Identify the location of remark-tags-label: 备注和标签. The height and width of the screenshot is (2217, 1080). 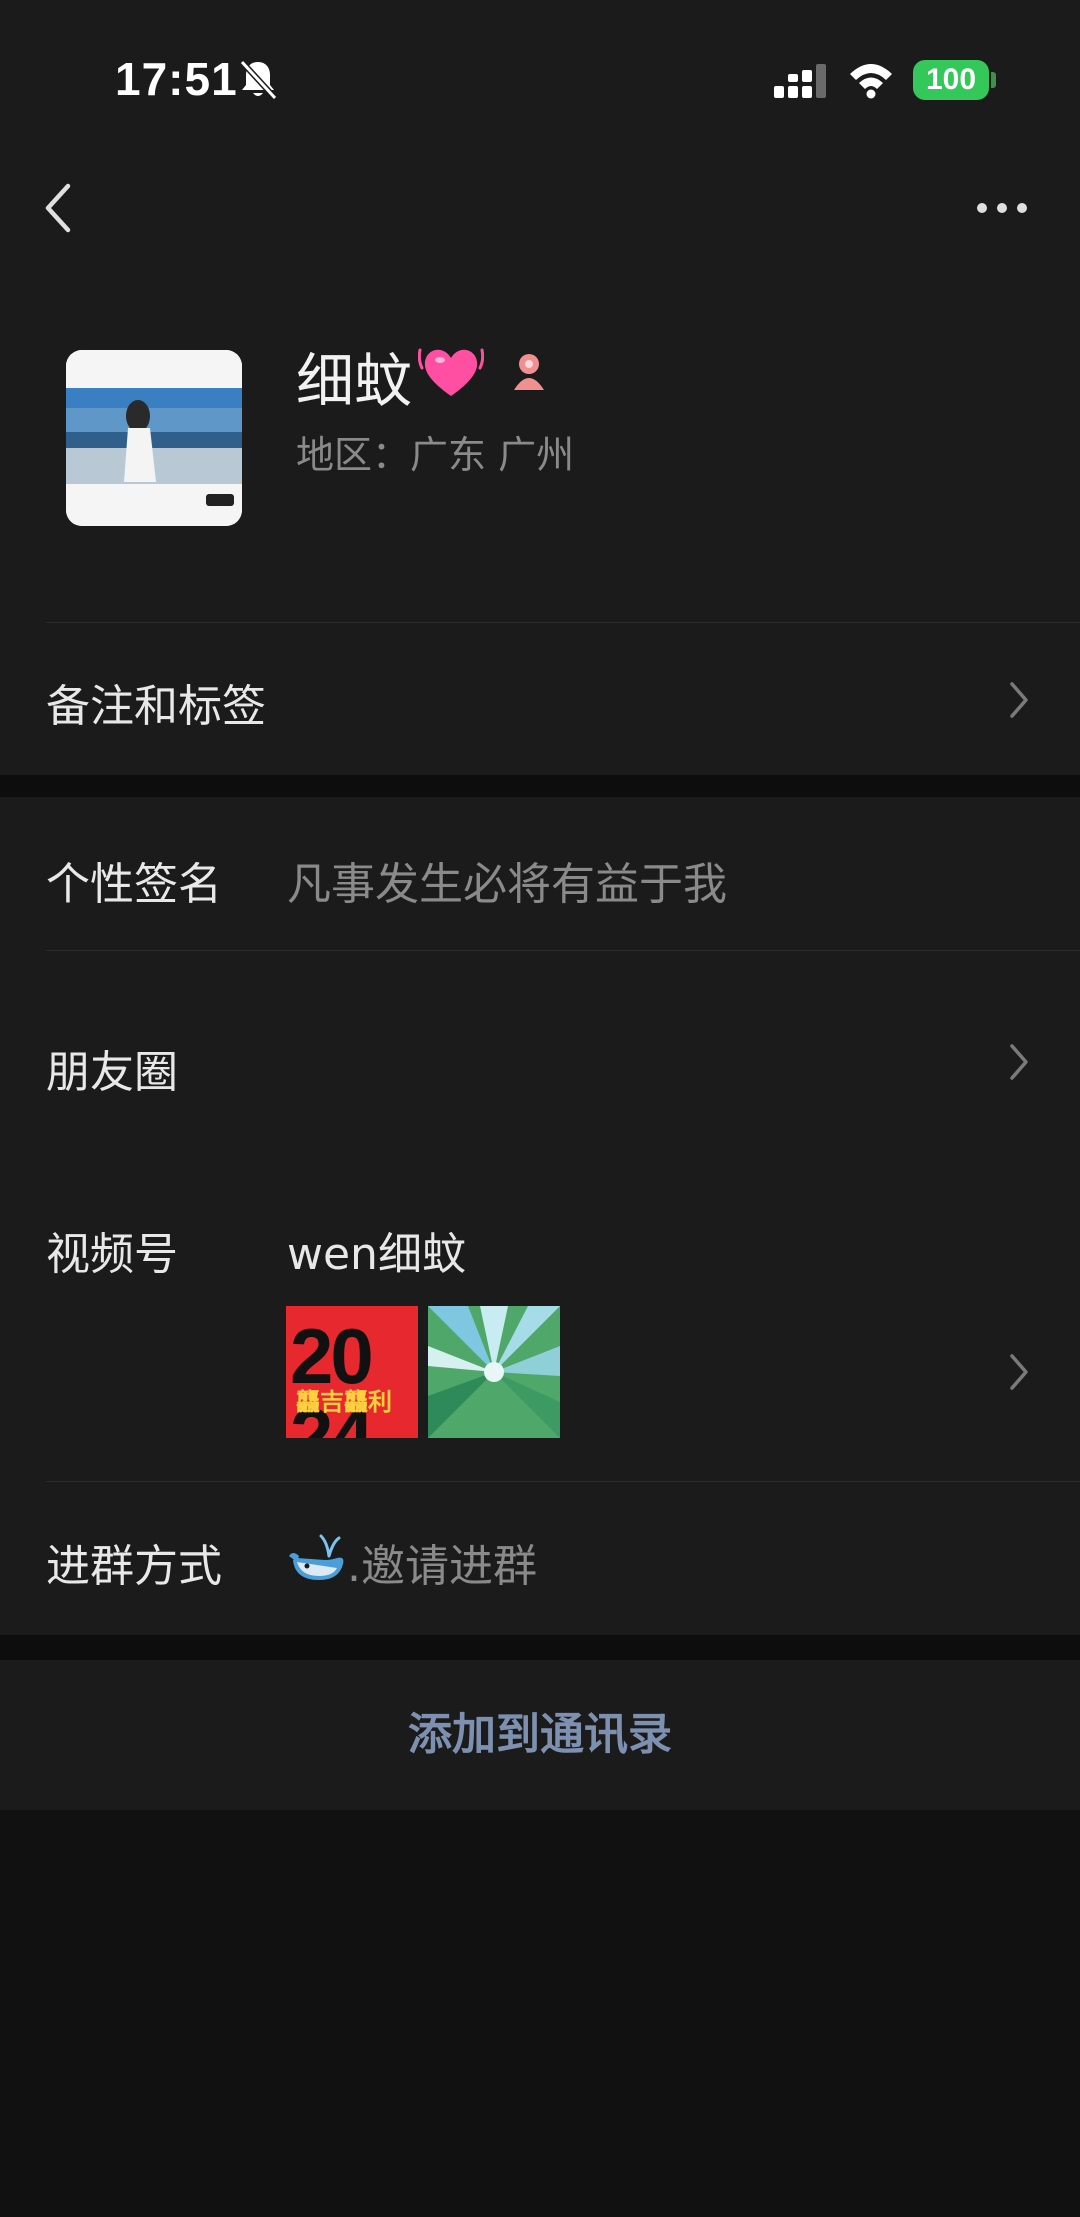
(156, 702).